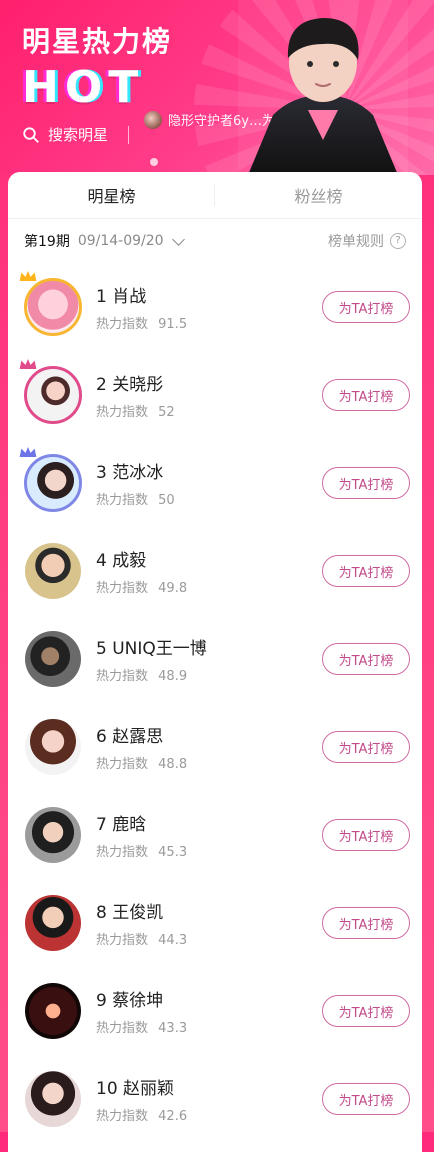  Describe the element at coordinates (215, 241) in the screenshot. I see `period-bar: 第19期 09/14-09/20 榜单规则 ?` at that location.